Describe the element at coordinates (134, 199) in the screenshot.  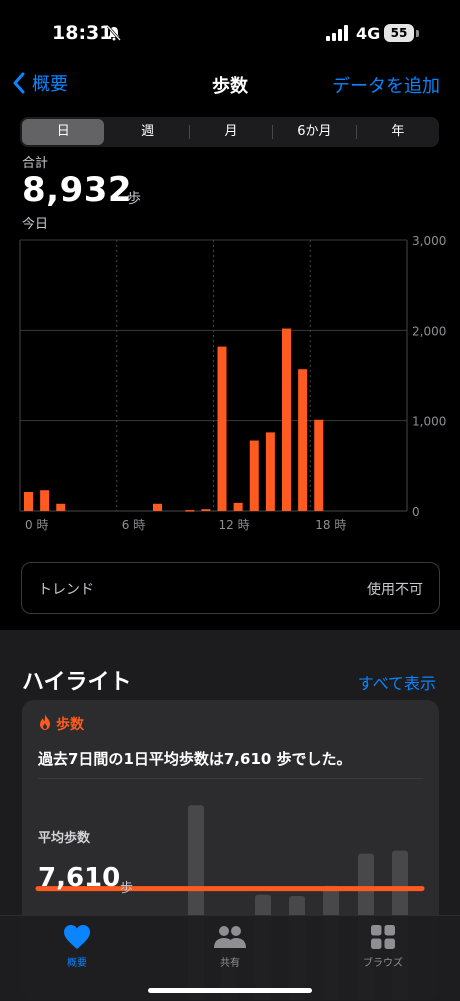
I see `total-steps-unit: 歩` at that location.